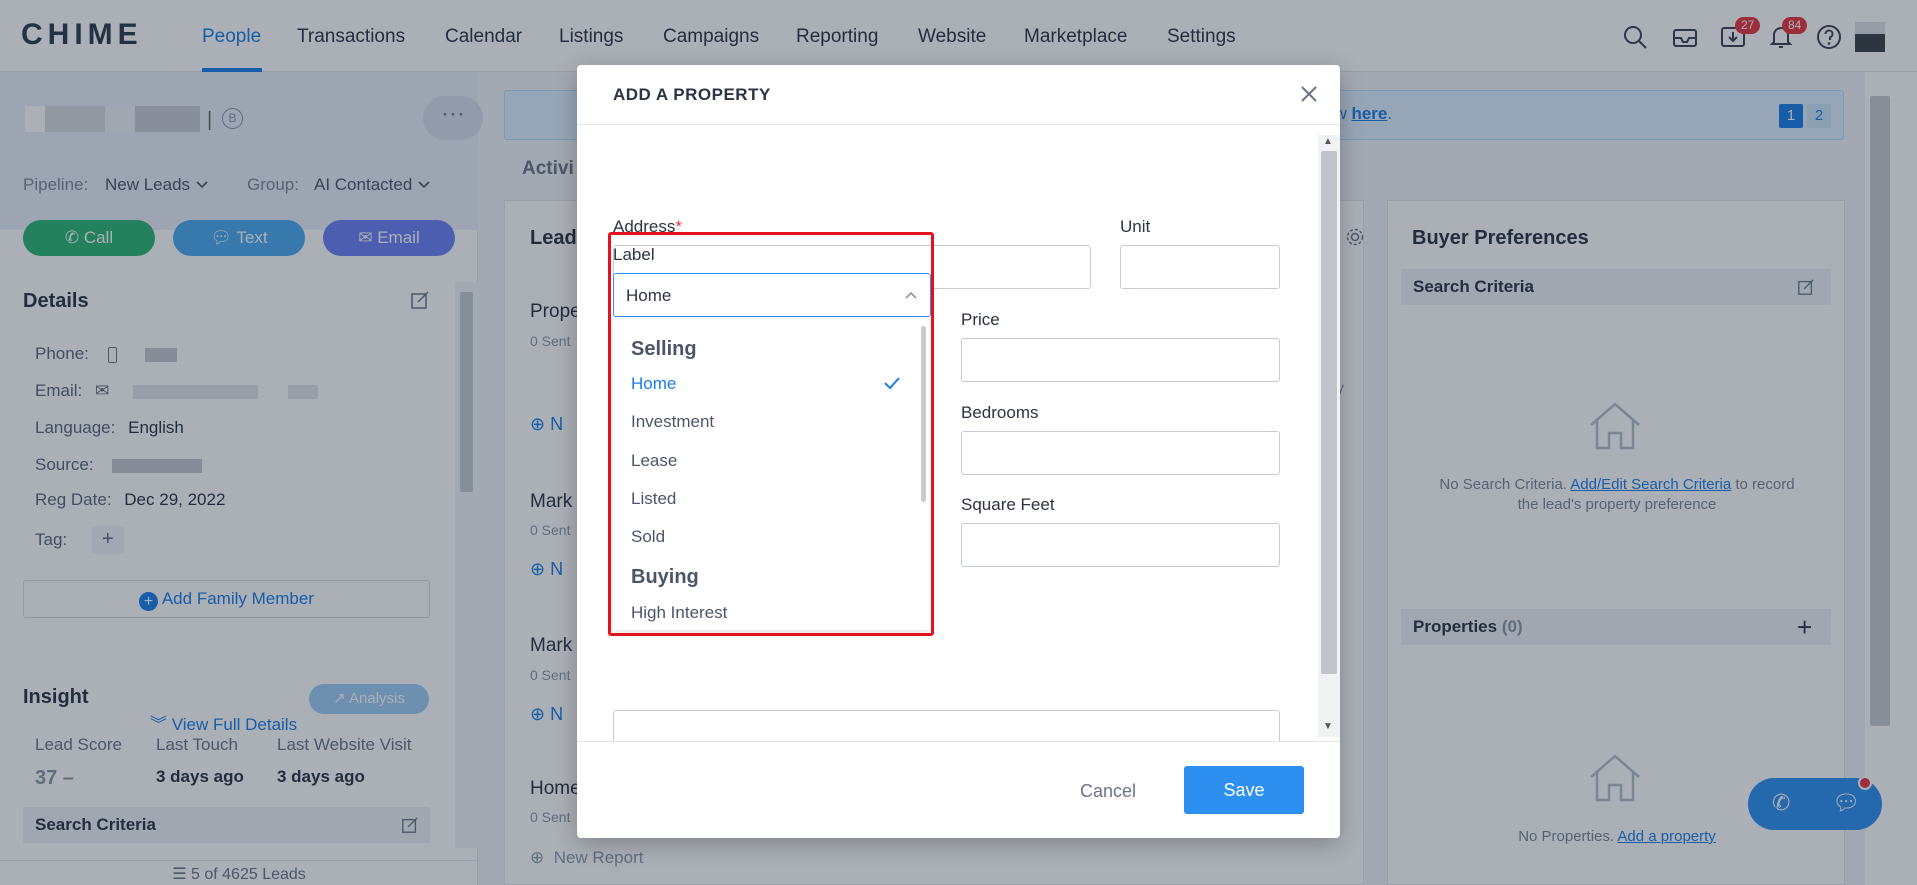 The image size is (1917, 885). Describe the element at coordinates (771, 434) in the screenshot. I see `highlight-box` at that location.